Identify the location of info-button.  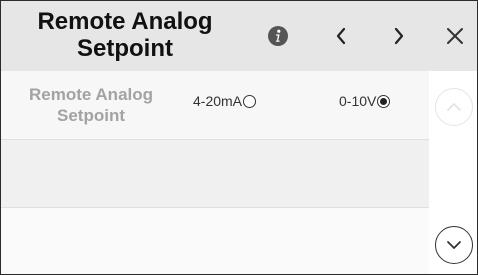
(278, 36).